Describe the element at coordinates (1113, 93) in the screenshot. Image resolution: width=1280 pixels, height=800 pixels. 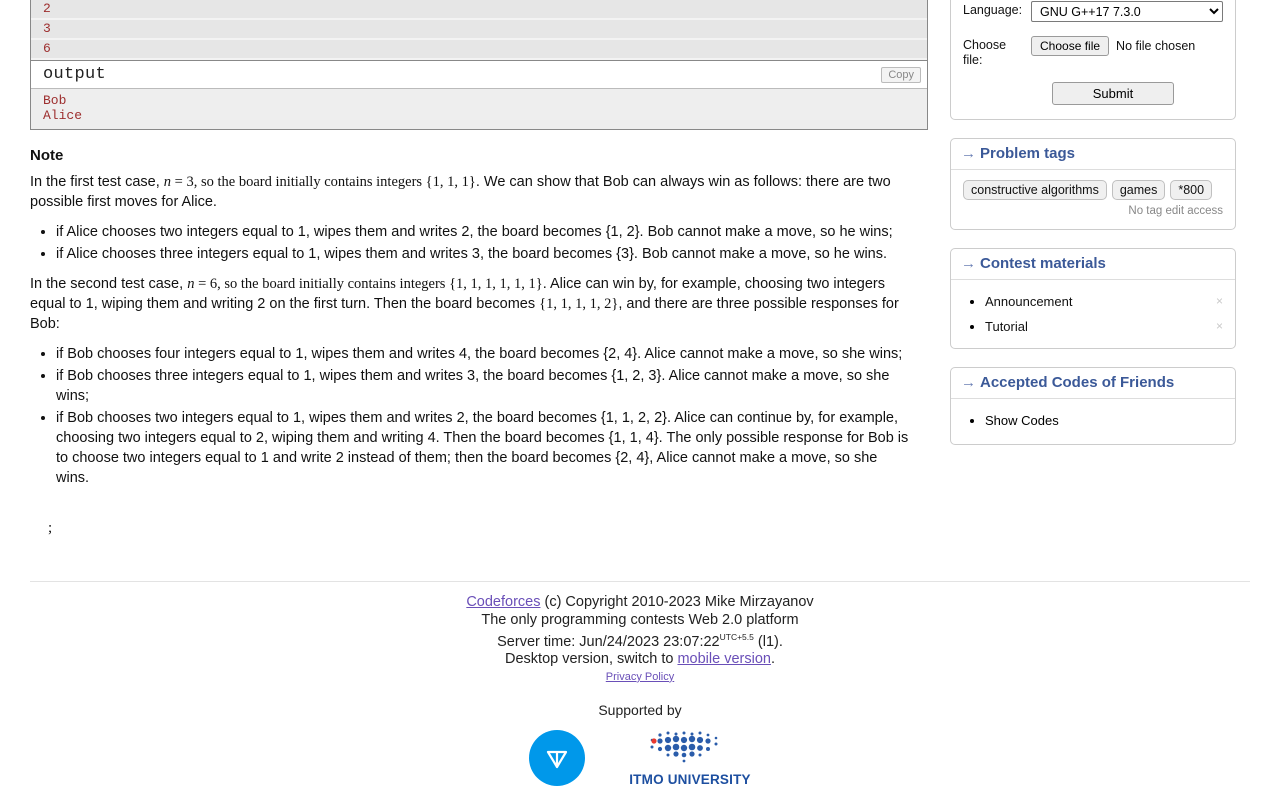
I see `submit-button: Submit` at that location.